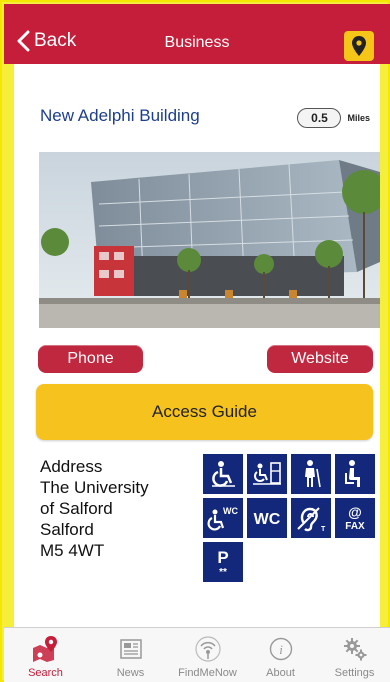  Describe the element at coordinates (46, 649) in the screenshot. I see `search-map-icon` at that location.